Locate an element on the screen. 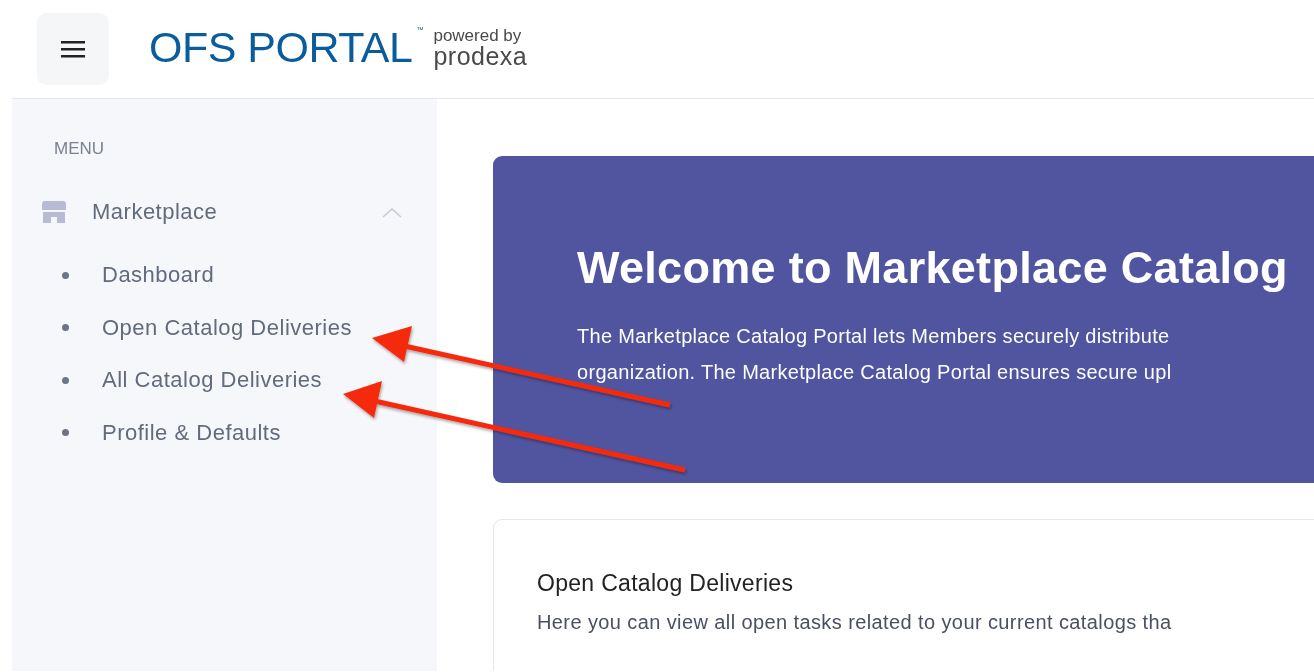 The height and width of the screenshot is (672, 1314). menu-button is located at coordinates (73, 49).